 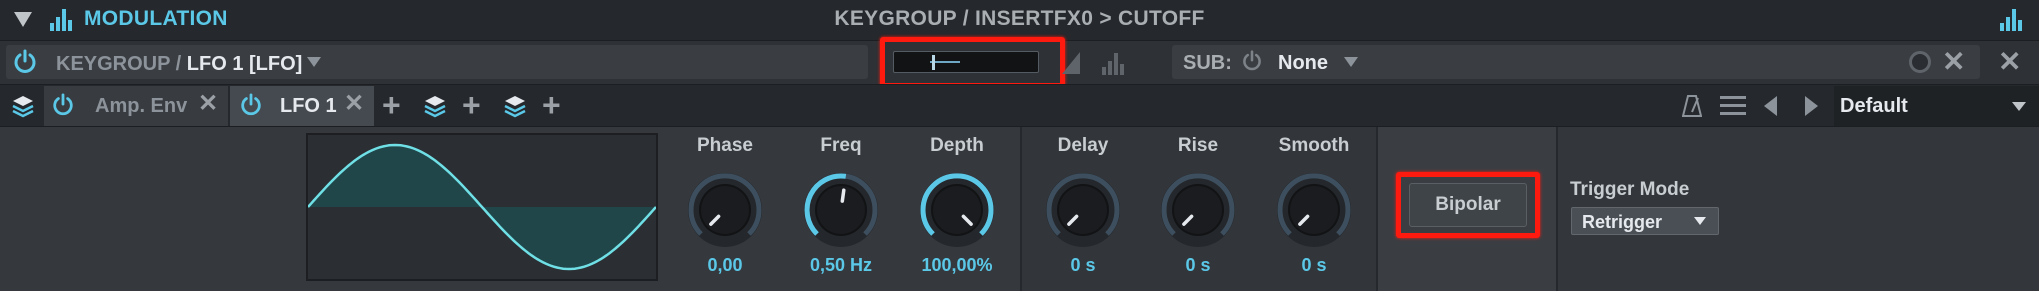 What do you see at coordinates (725, 145) in the screenshot?
I see `phase-label: Phase` at bounding box center [725, 145].